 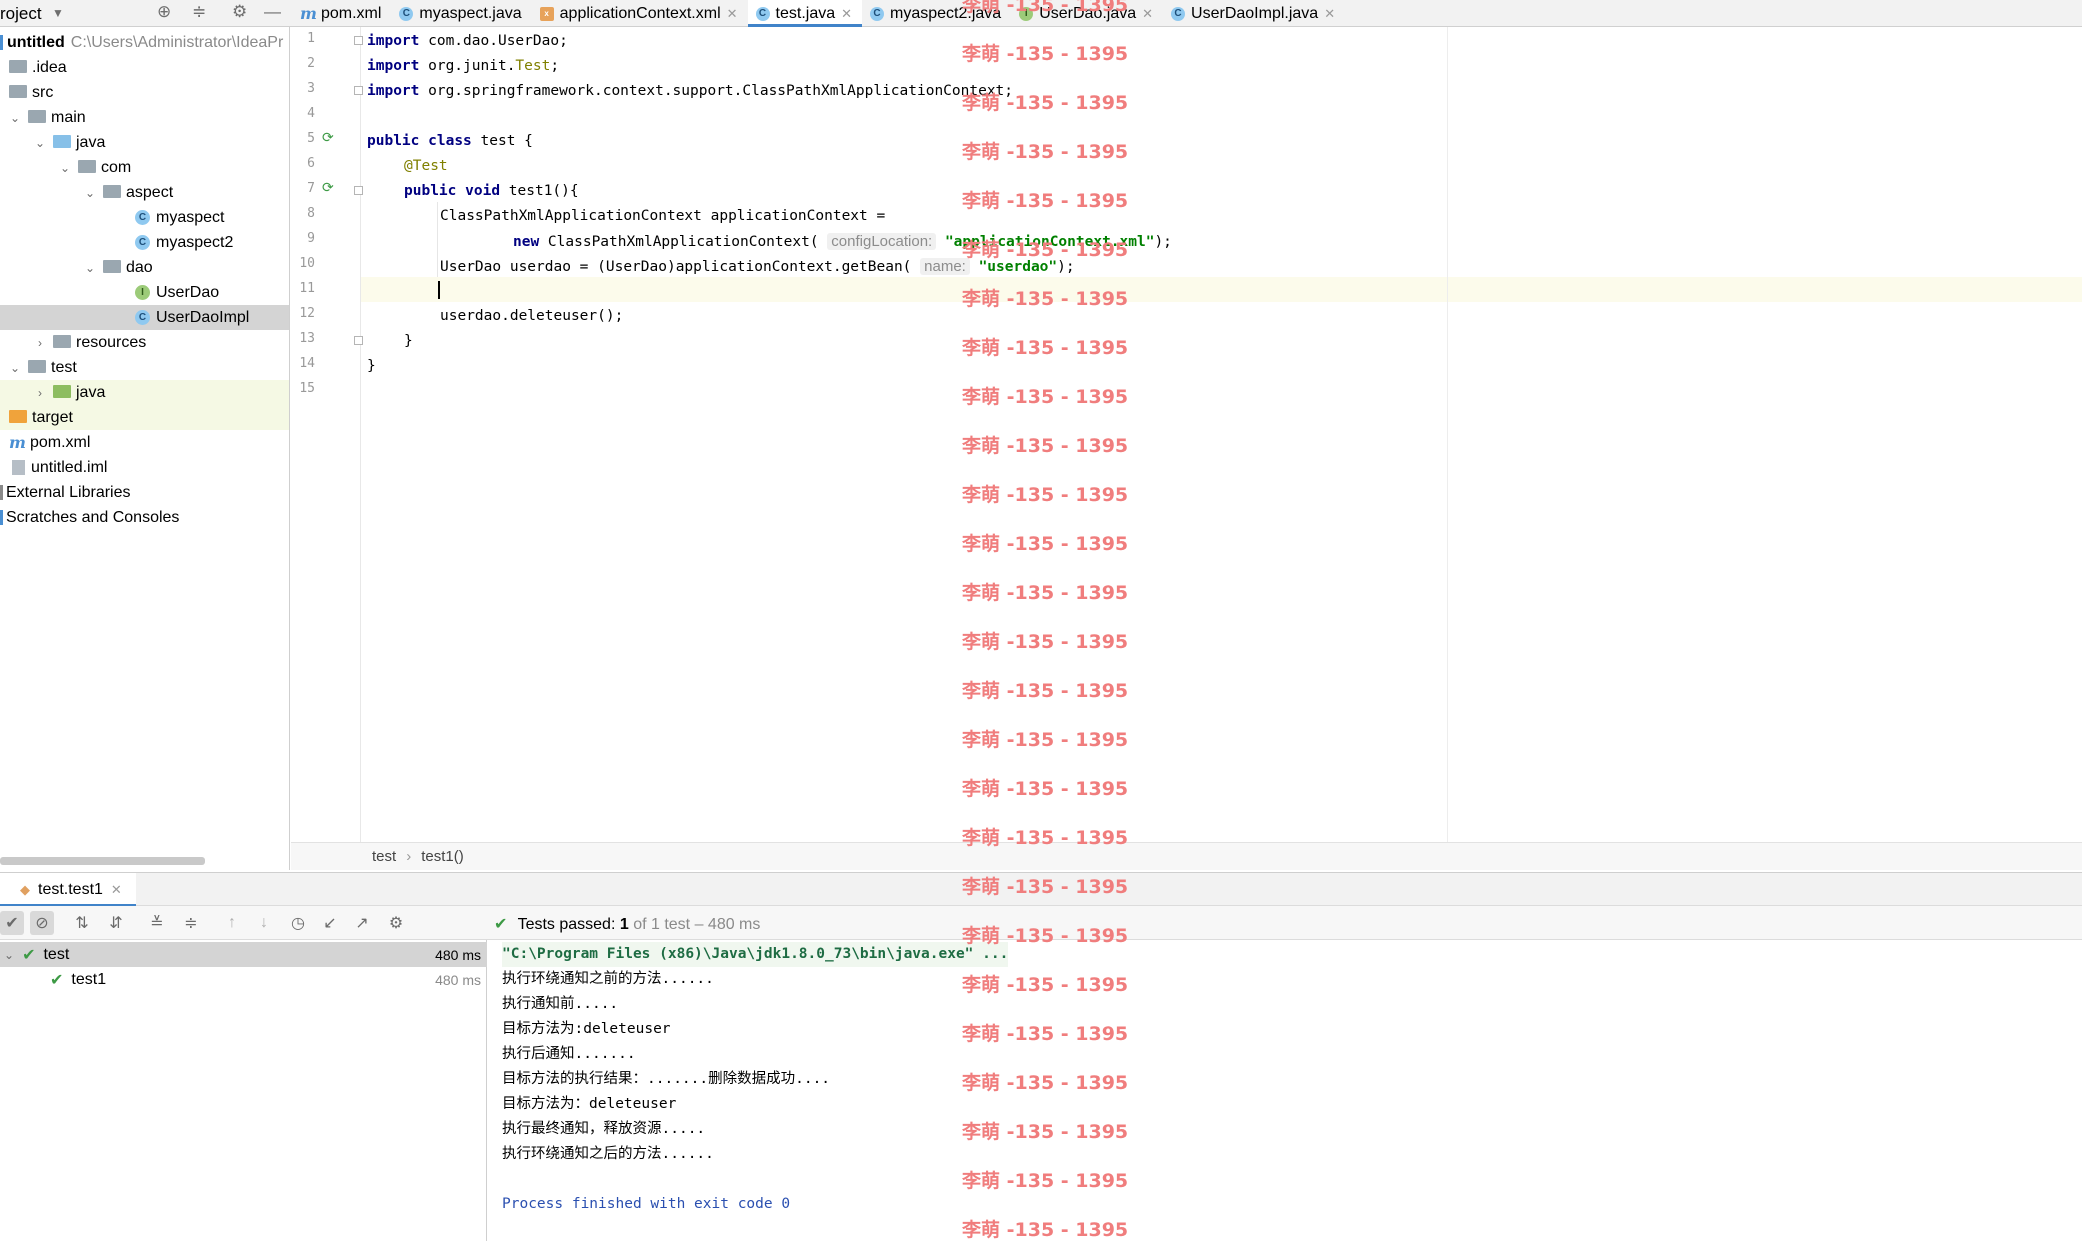 What do you see at coordinates (144, 517) in the screenshot?
I see `tree-item-scratches: Scratches and Consoles` at bounding box center [144, 517].